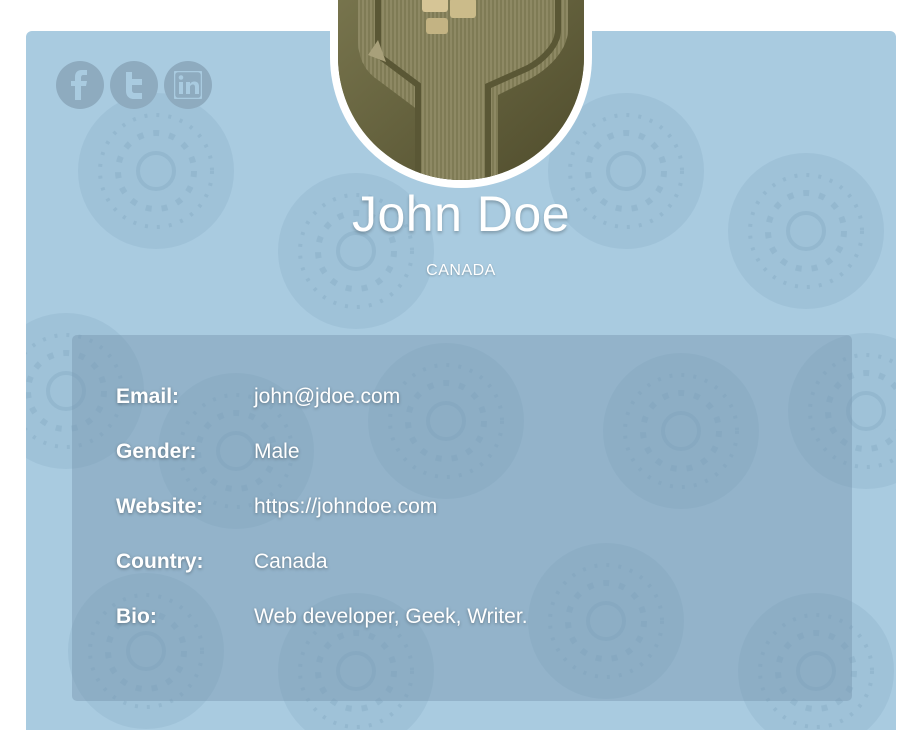 Image resolution: width=922 pixels, height=730 pixels. I want to click on email-label: Email:, so click(148, 396).